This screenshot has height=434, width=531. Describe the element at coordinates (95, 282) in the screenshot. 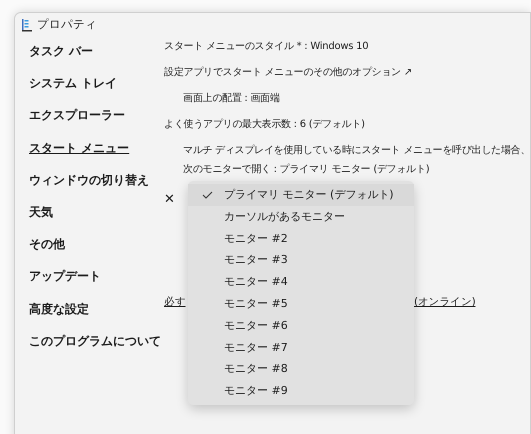

I see `sidebar-item: アップデート` at that location.